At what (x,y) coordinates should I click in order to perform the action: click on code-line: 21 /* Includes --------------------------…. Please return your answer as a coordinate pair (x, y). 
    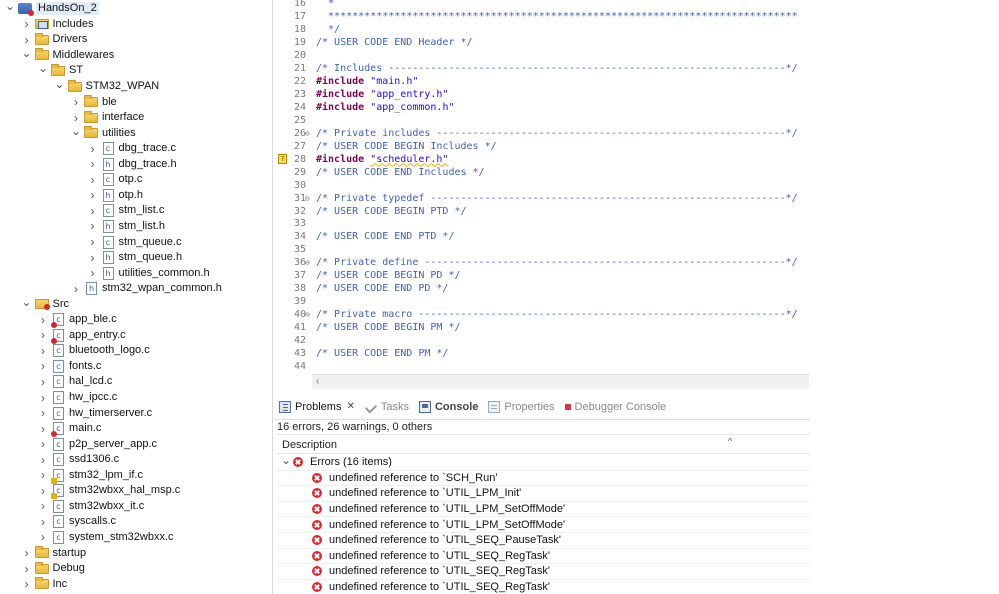
    Looking at the image, I should click on (542, 68).